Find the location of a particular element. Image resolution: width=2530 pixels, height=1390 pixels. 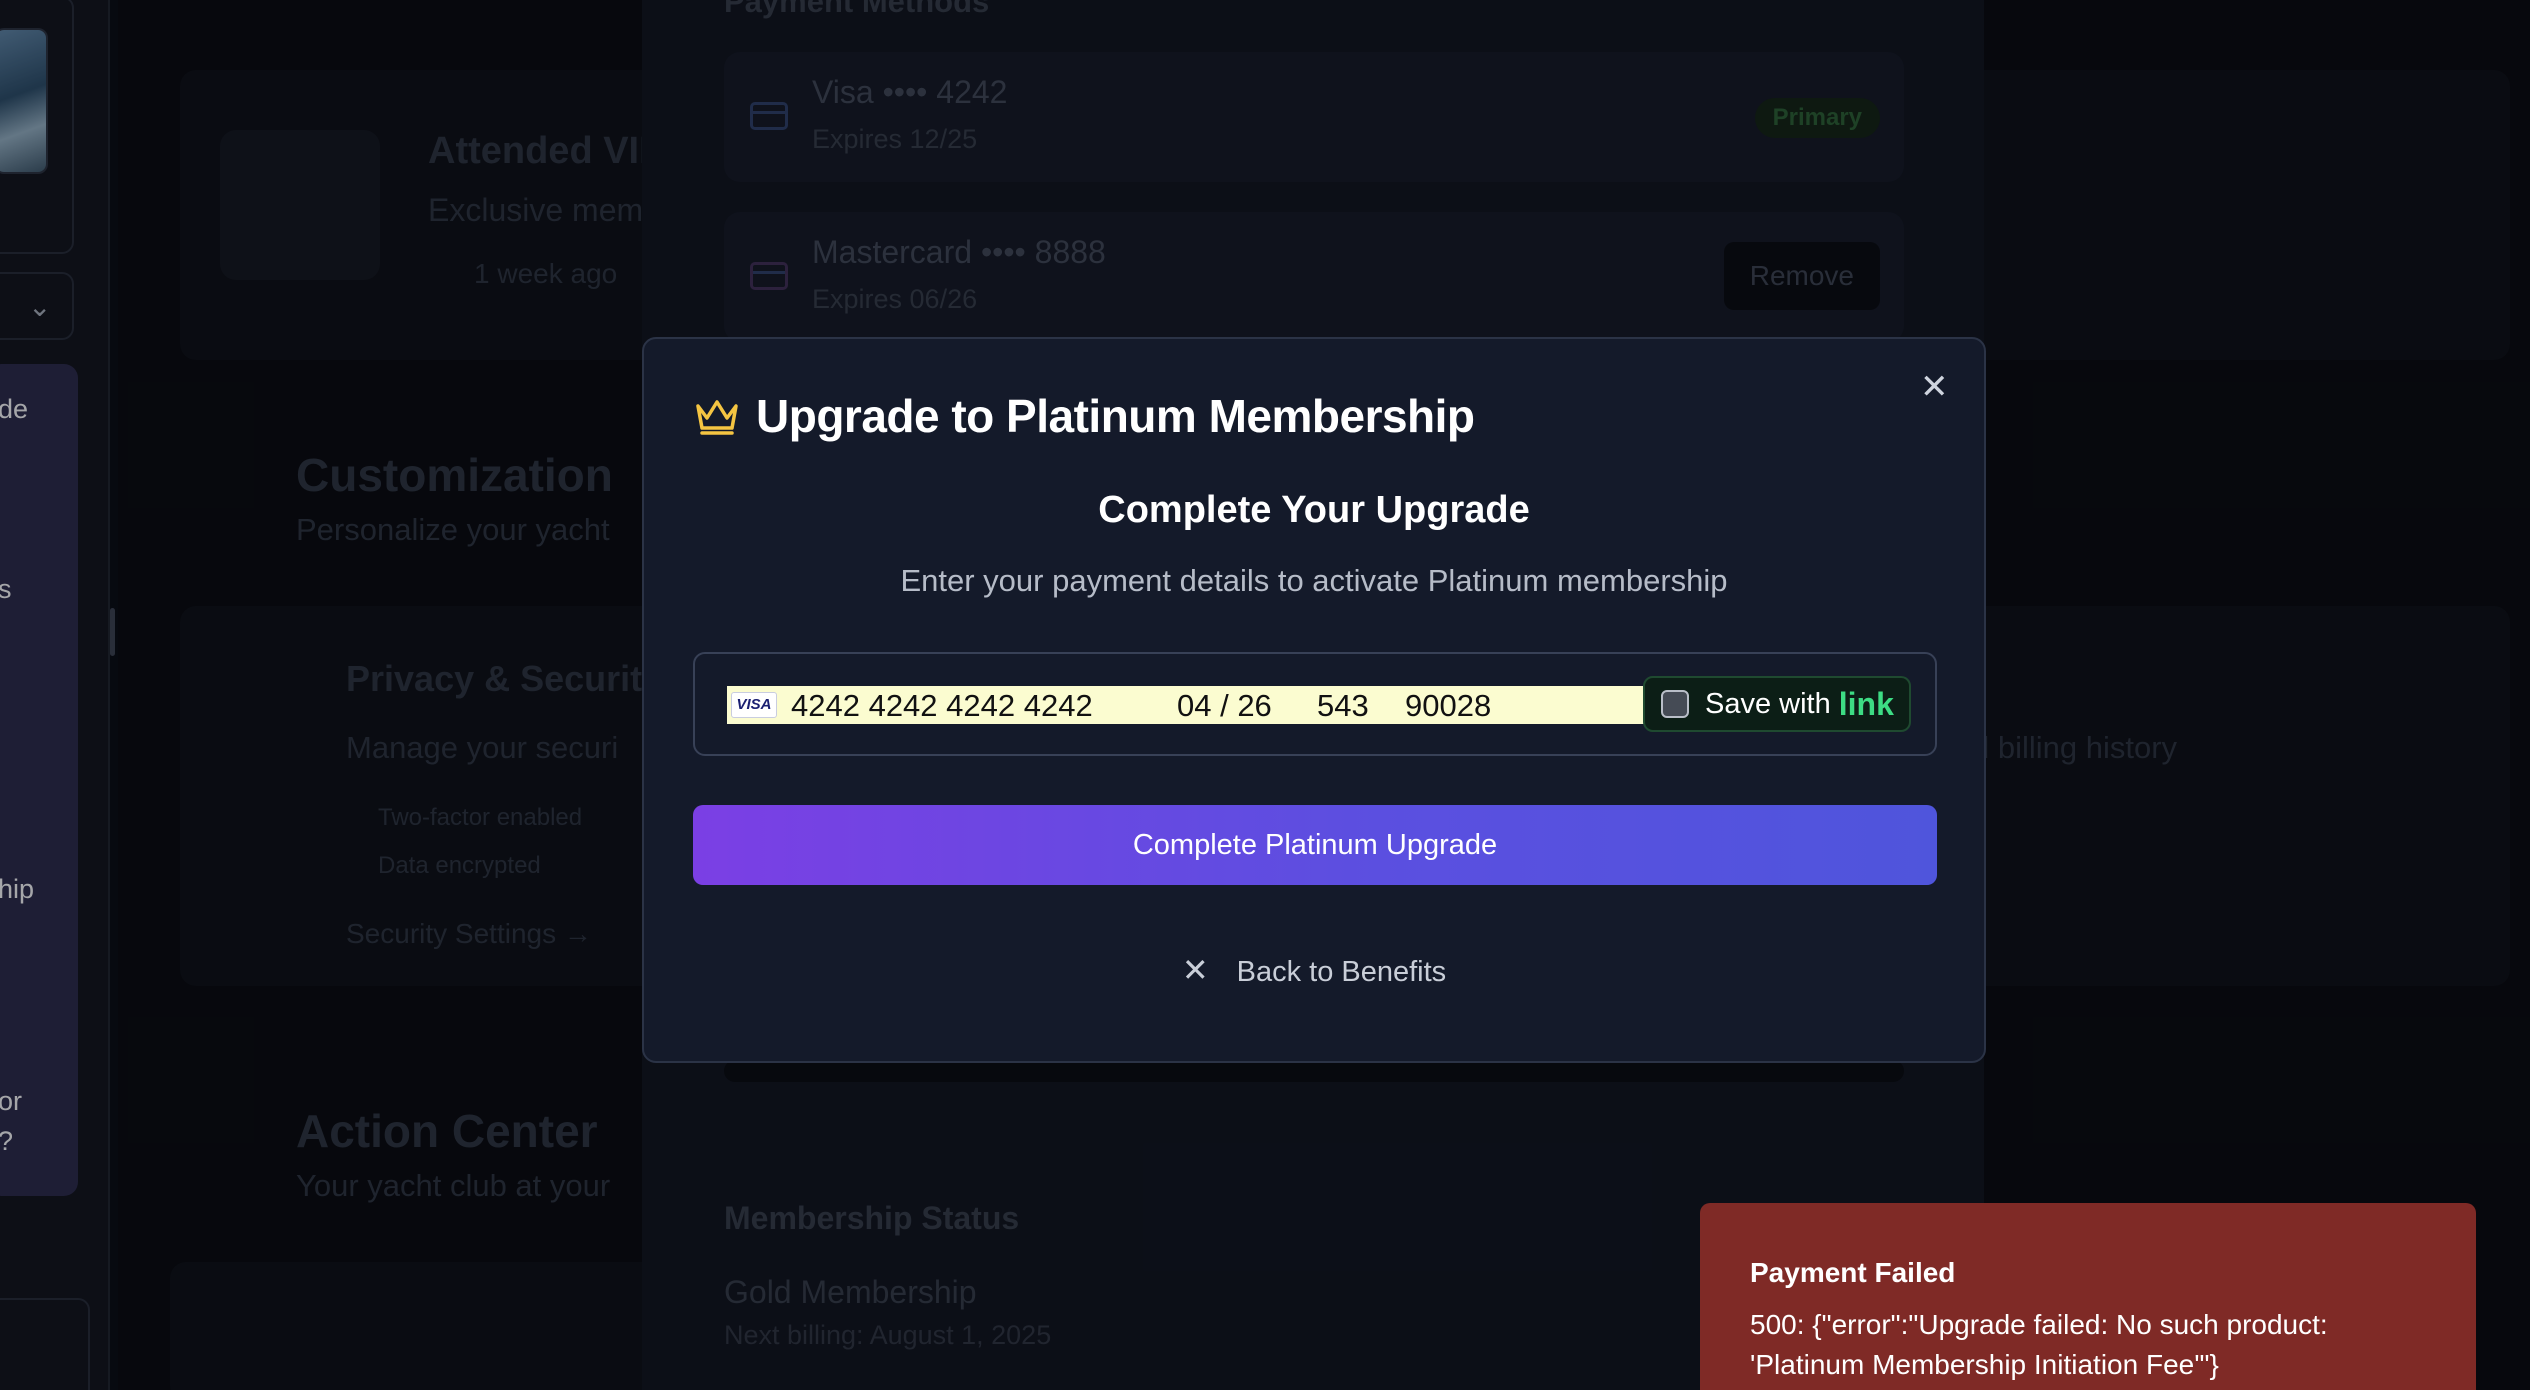

modal-header: Upgrade to Platinum Membership is located at coordinates (1084, 416).